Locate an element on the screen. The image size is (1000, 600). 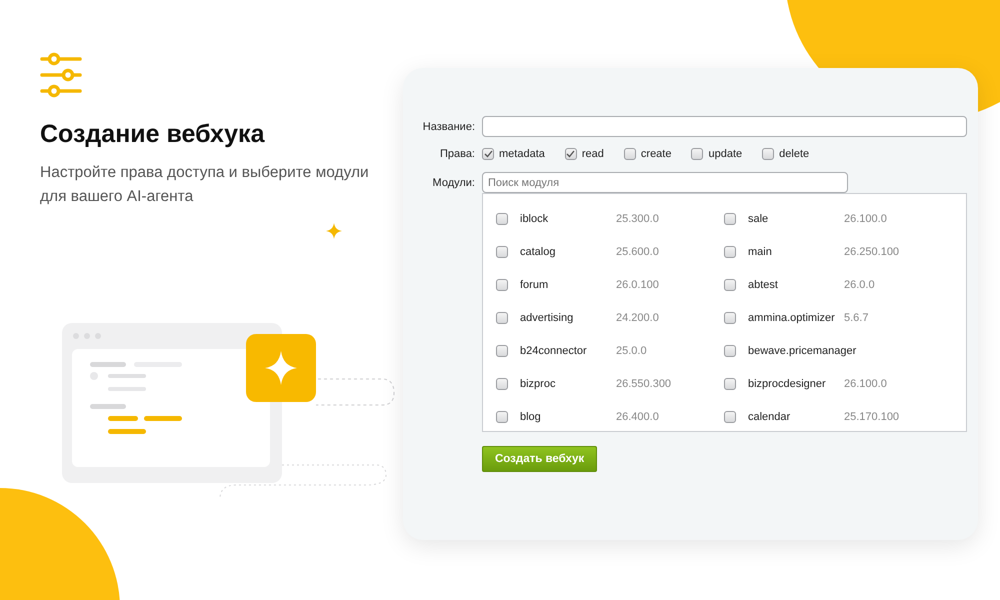
checkbox-label: metadata is located at coordinates (522, 154).